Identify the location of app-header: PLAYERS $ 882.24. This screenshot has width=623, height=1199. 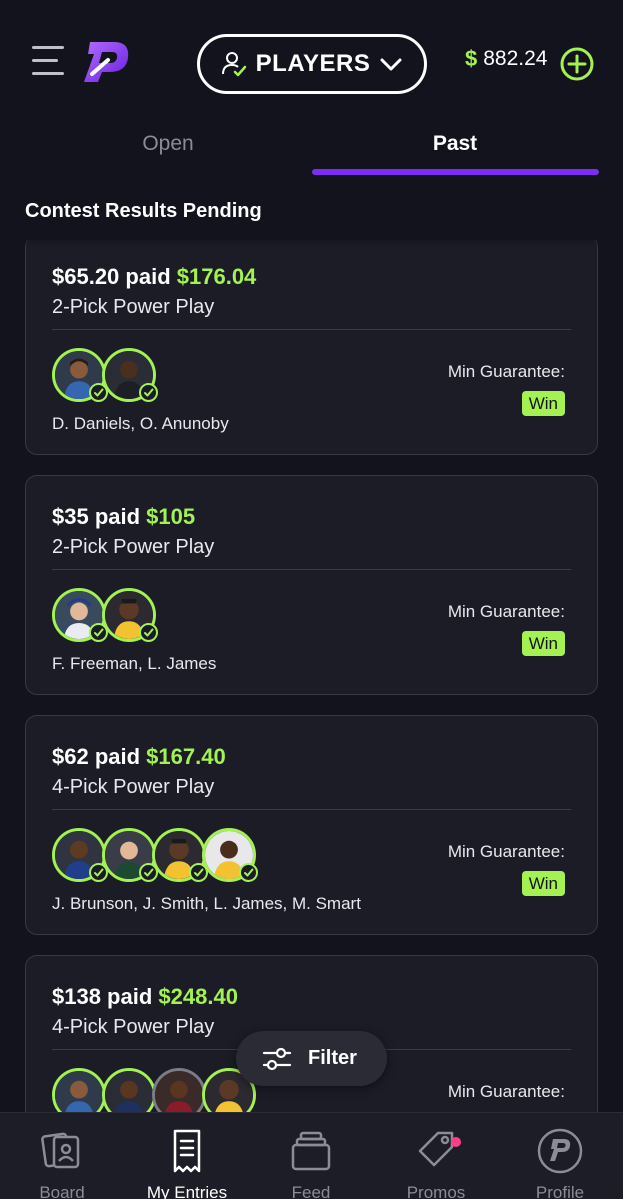
(311, 60).